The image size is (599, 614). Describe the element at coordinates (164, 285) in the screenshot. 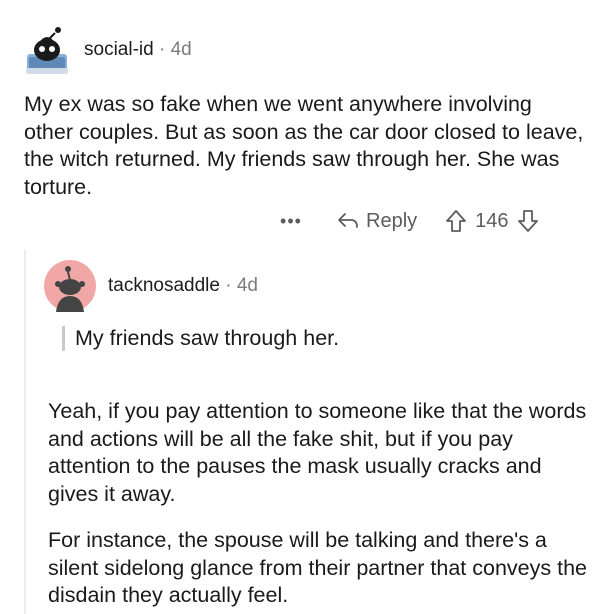

I see `reply-author: tacknosaddle` at that location.